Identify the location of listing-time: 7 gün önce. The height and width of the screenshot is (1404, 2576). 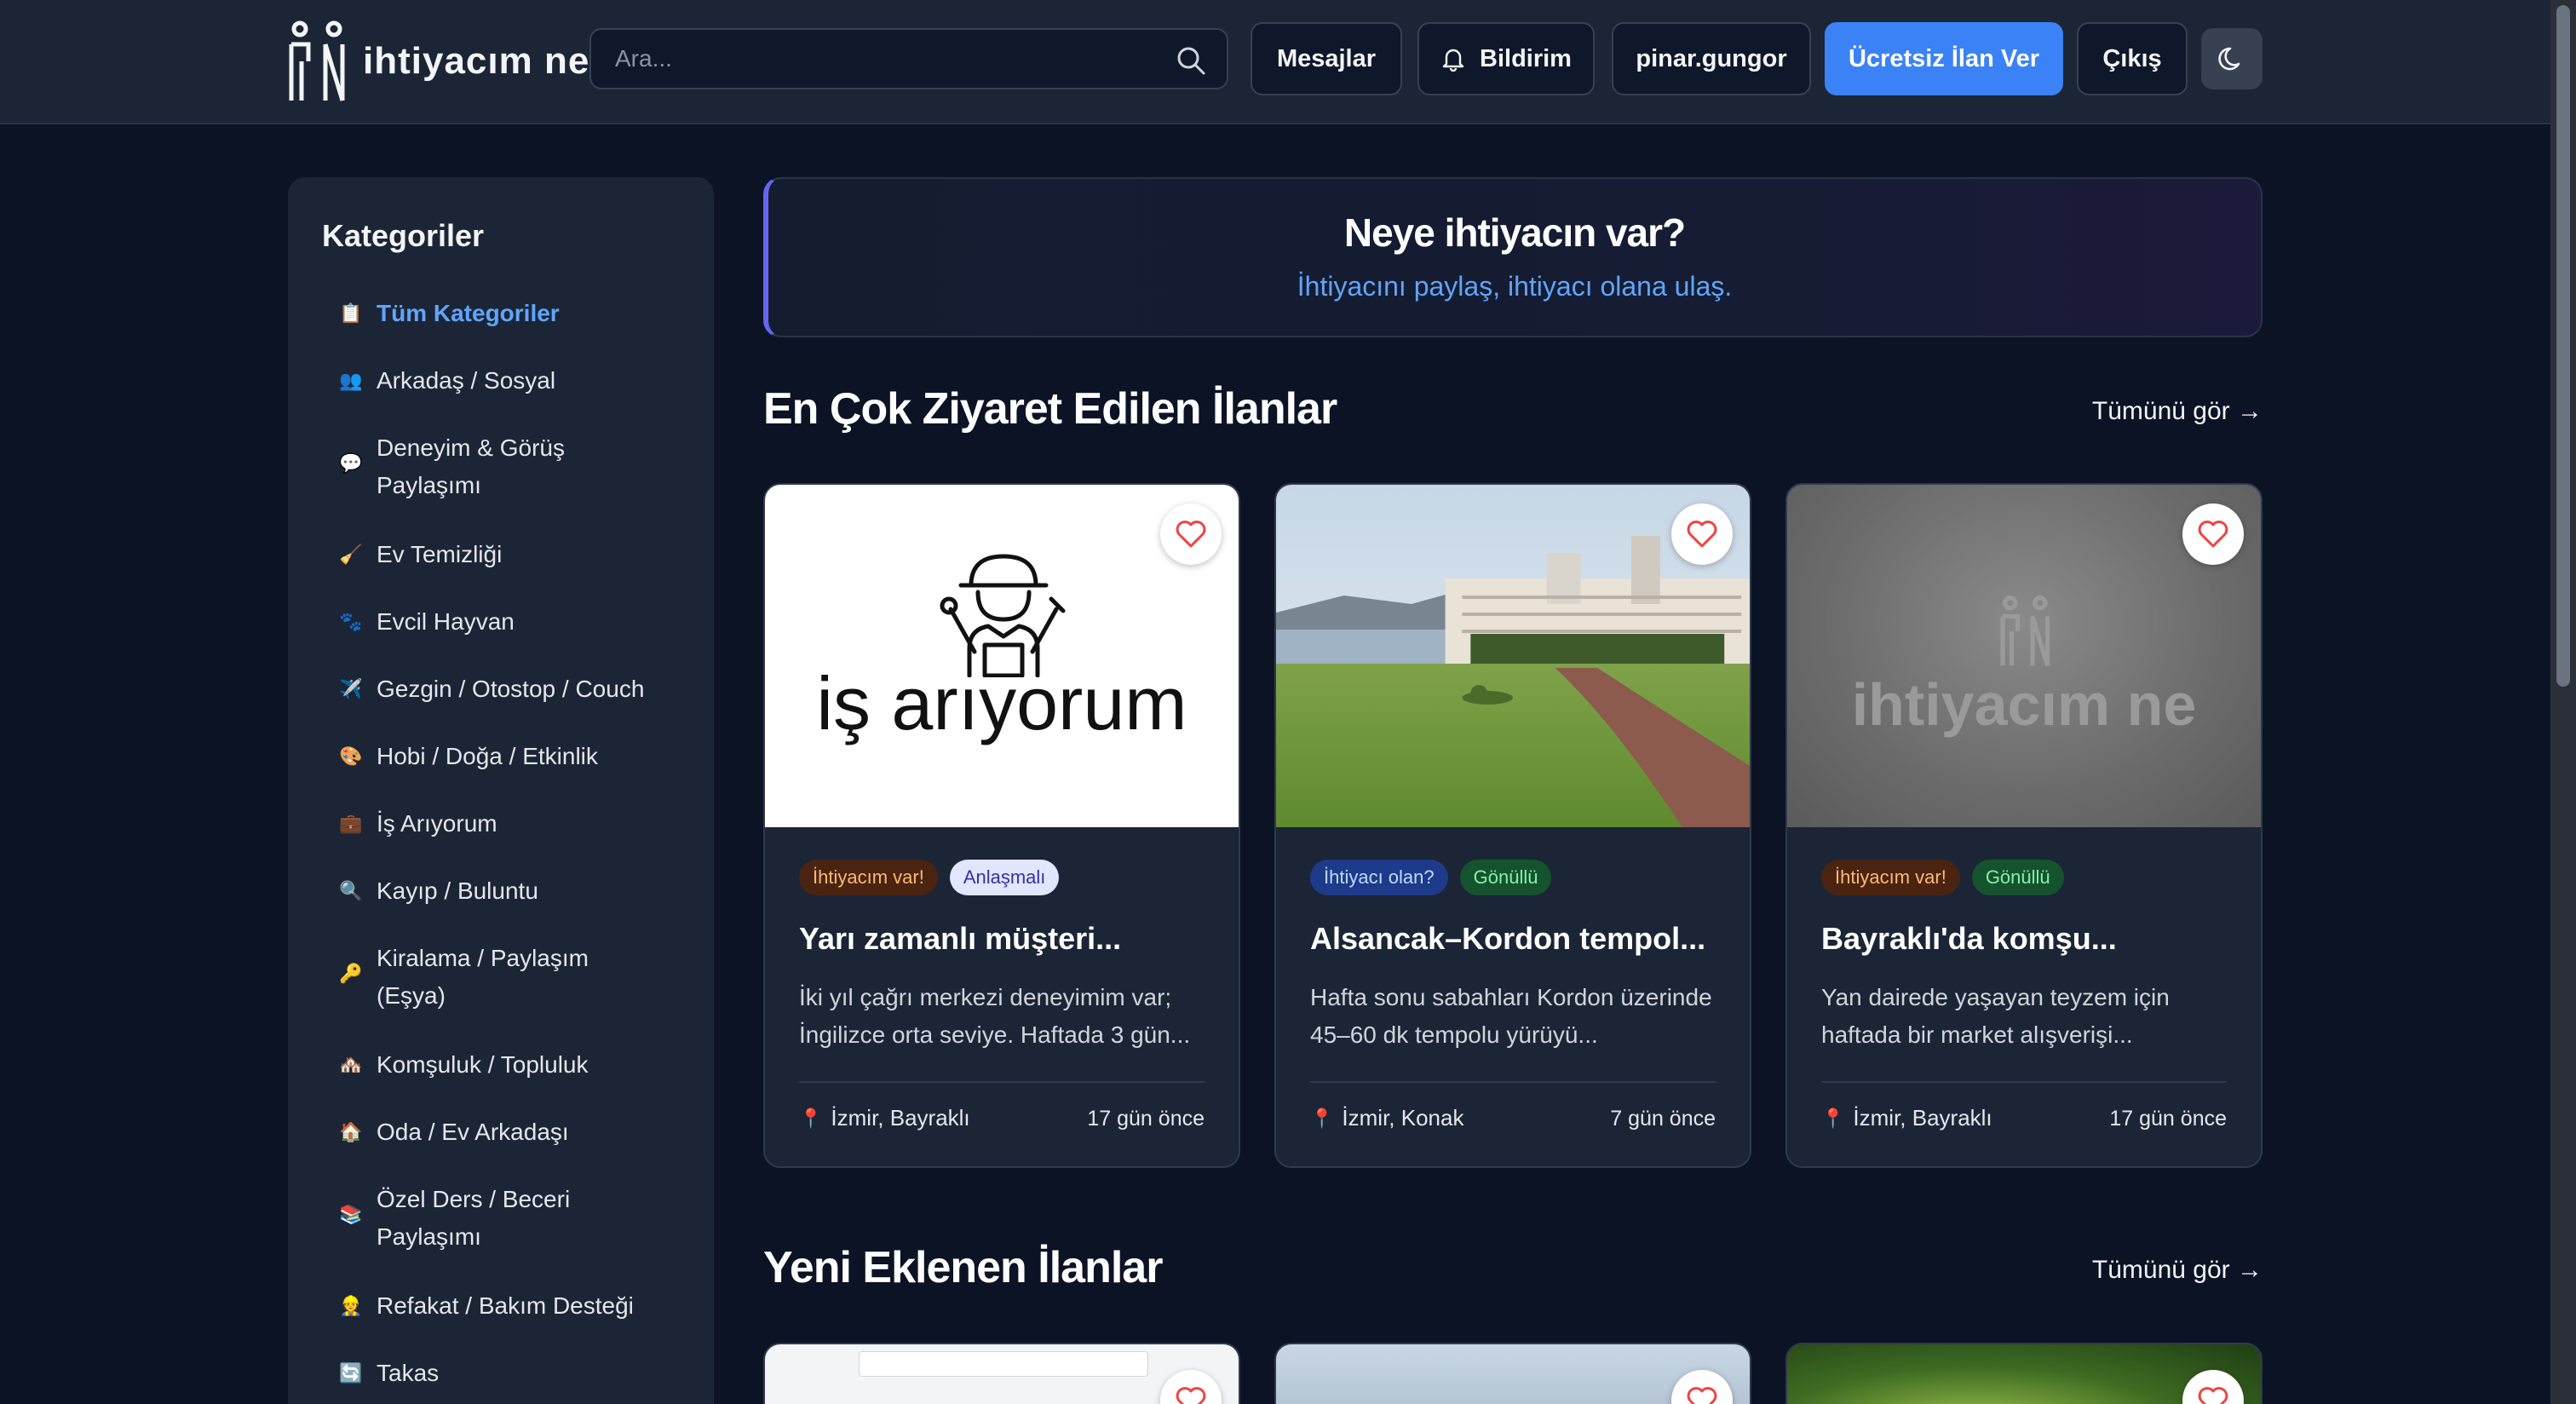
(1663, 1119).